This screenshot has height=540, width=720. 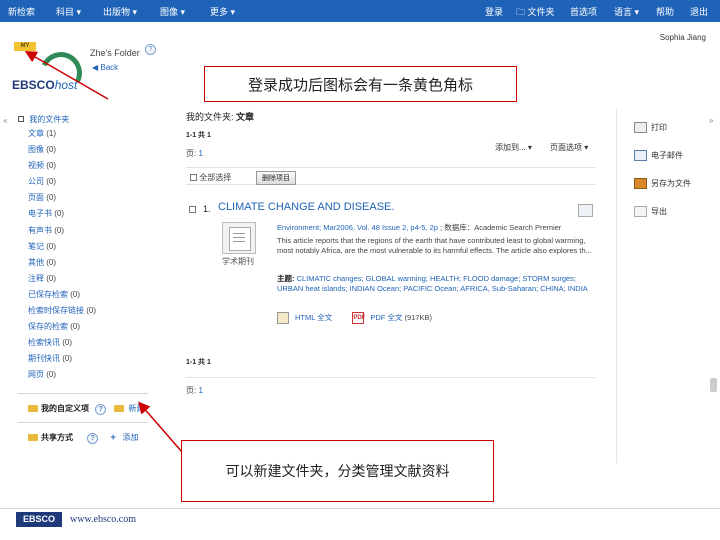 I want to click on sidebar-item-search-alerts: 检索快讯 (0), so click(x=62, y=345).